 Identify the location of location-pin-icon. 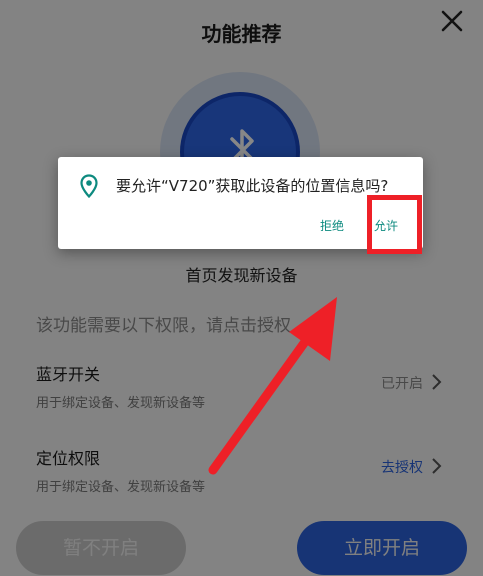
(89, 186).